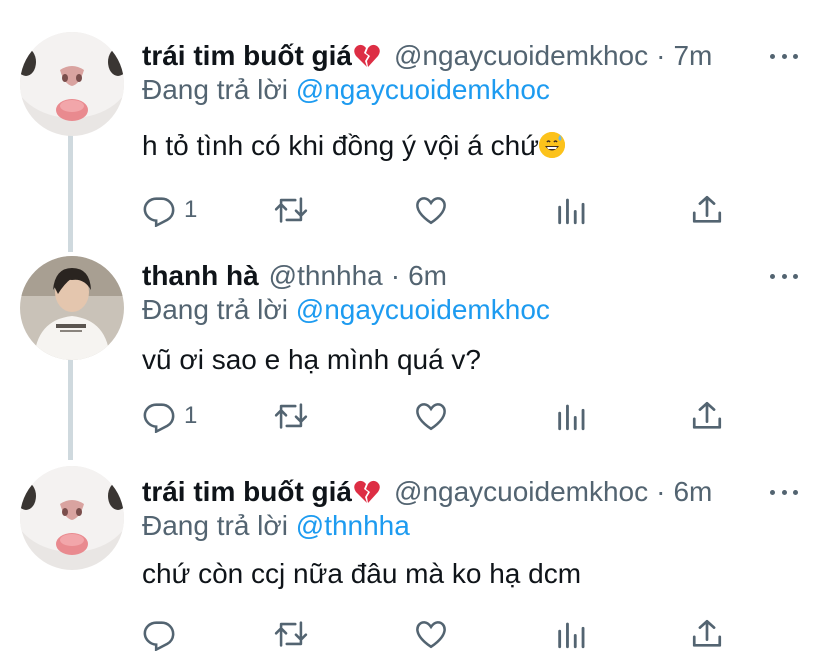 Image resolution: width=828 pixels, height=665 pixels. What do you see at coordinates (340, 145) in the screenshot?
I see `tweet-text-body: h tỏ tình có khi đồng ý vội á chứ` at bounding box center [340, 145].